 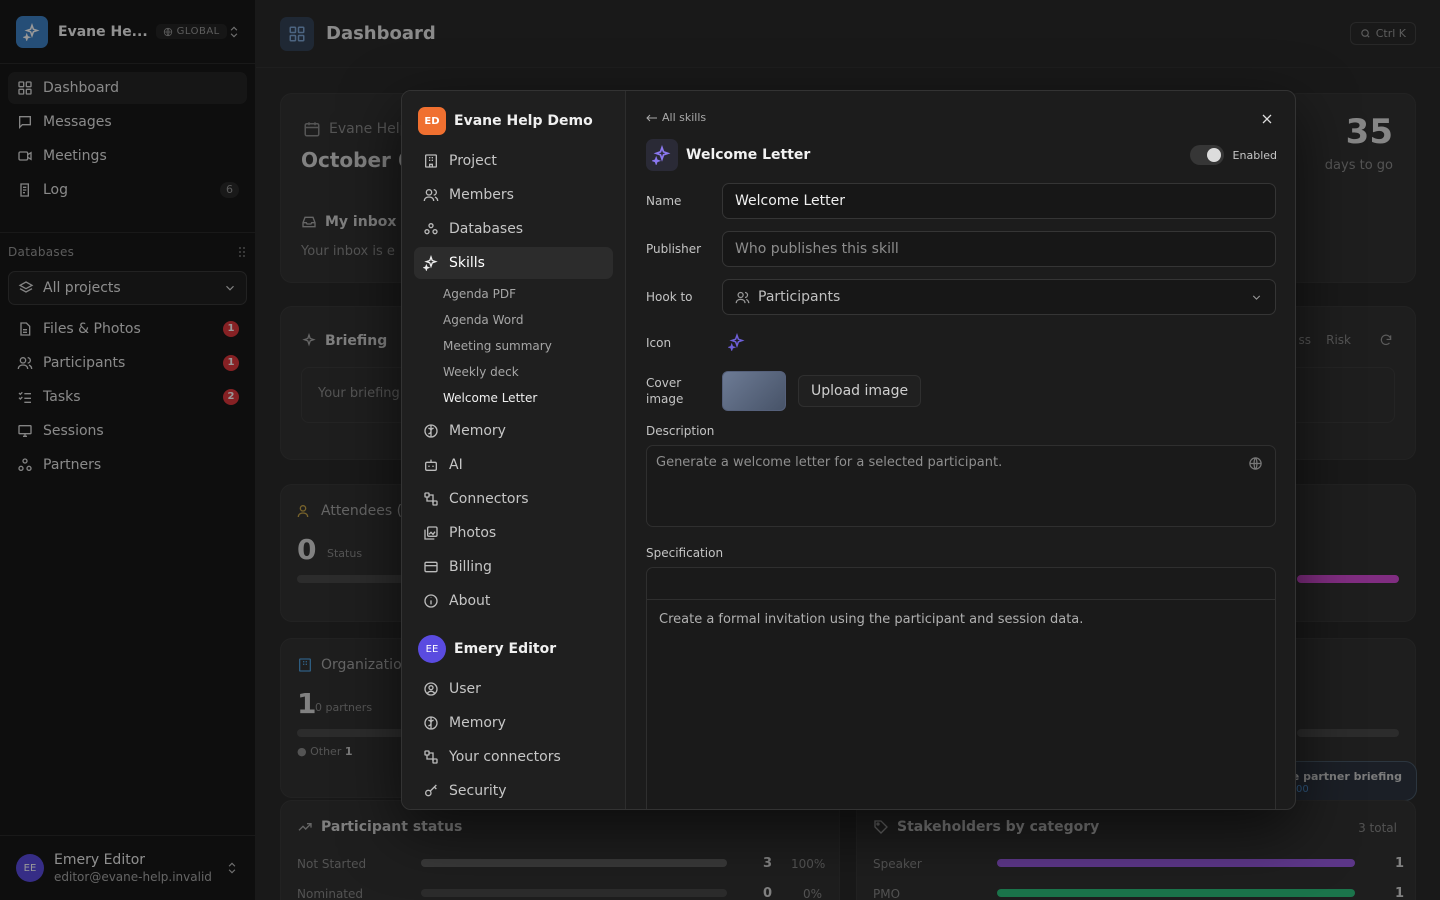 I want to click on globe-icon, so click(x=1255, y=463).